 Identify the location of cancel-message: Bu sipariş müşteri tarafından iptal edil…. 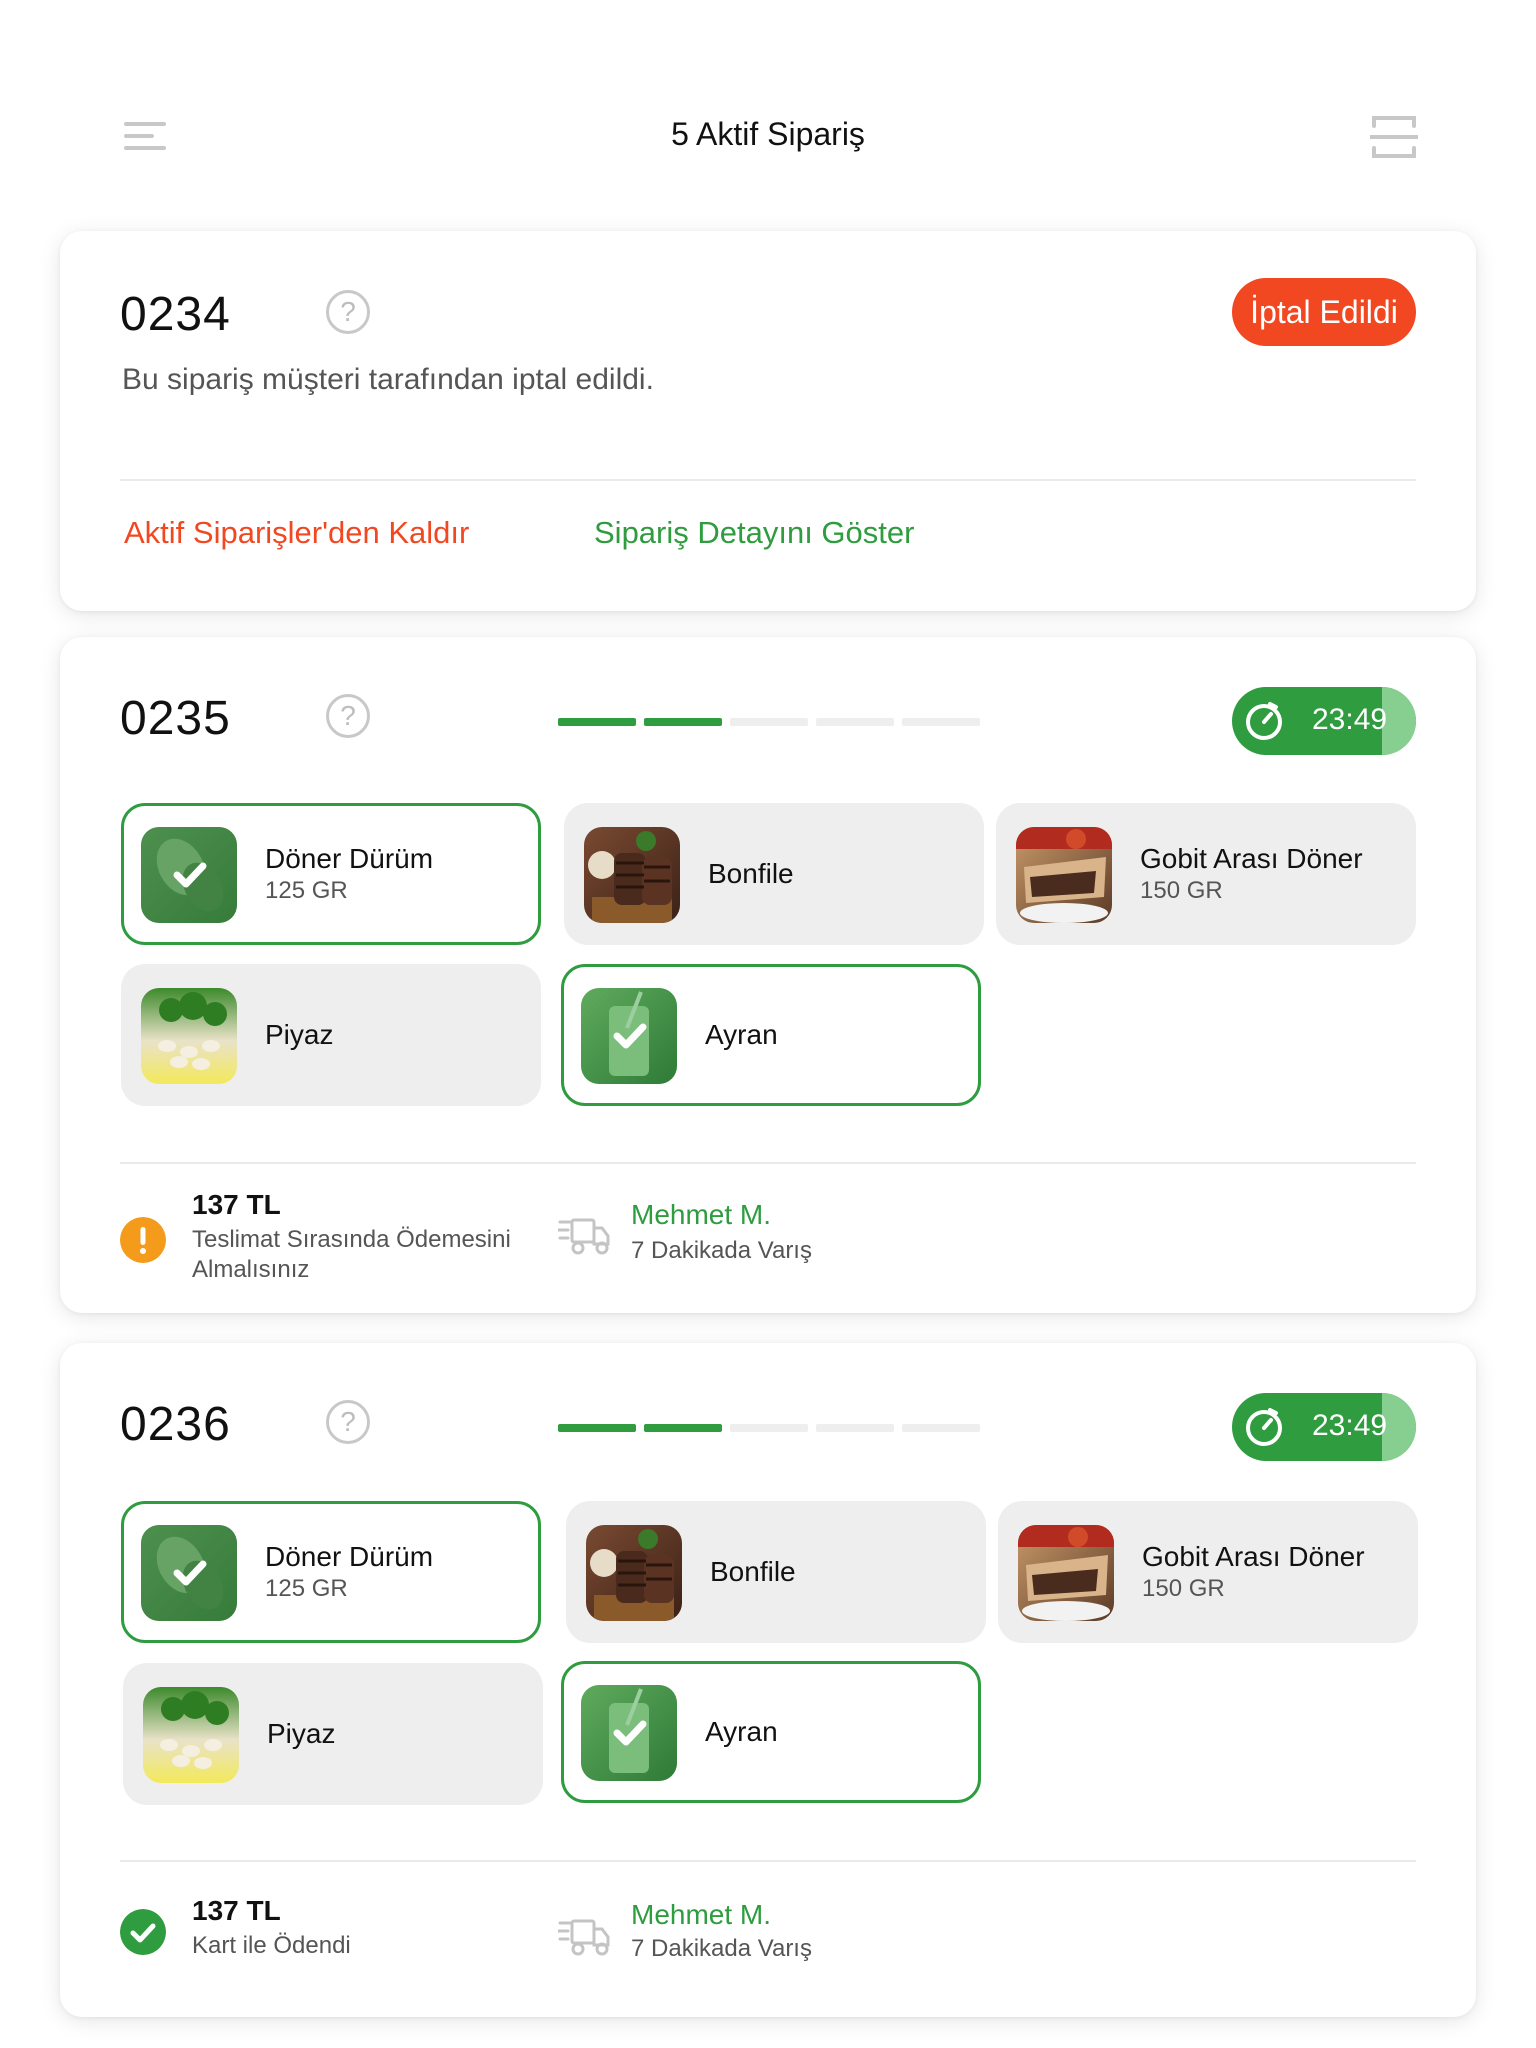
(388, 379).